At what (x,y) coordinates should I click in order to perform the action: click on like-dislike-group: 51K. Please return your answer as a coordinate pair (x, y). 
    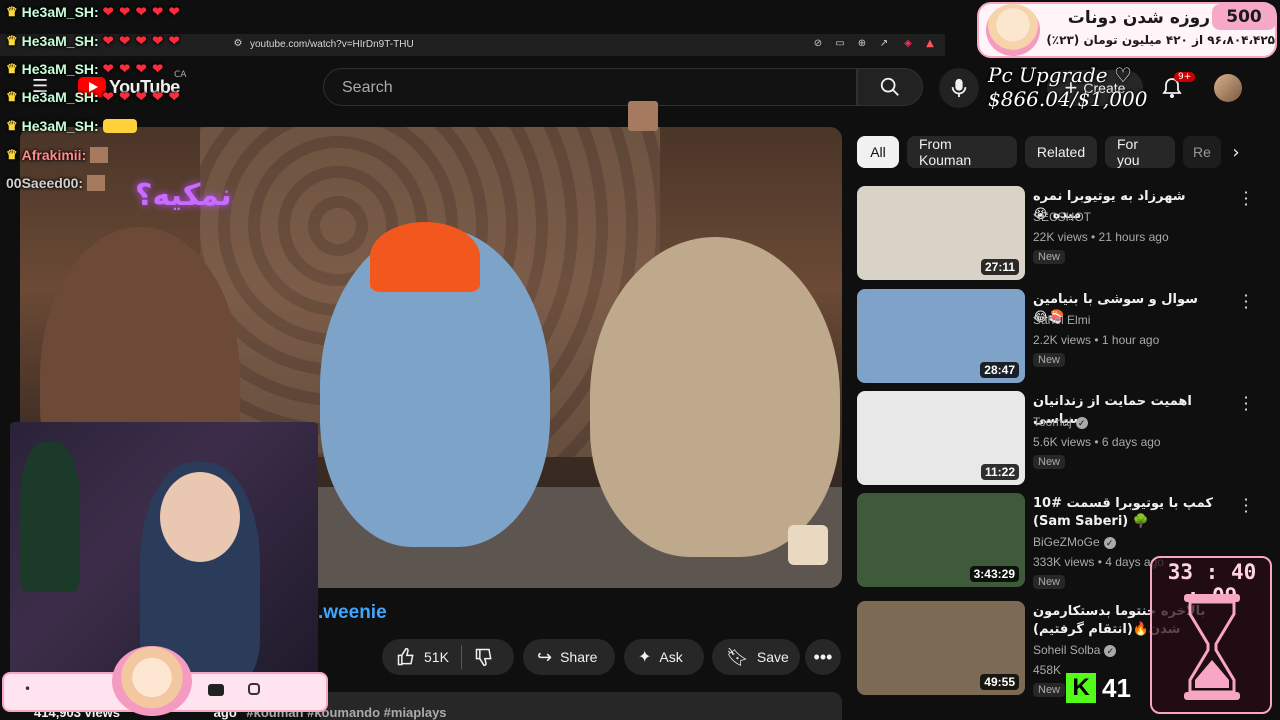
    Looking at the image, I should click on (448, 657).